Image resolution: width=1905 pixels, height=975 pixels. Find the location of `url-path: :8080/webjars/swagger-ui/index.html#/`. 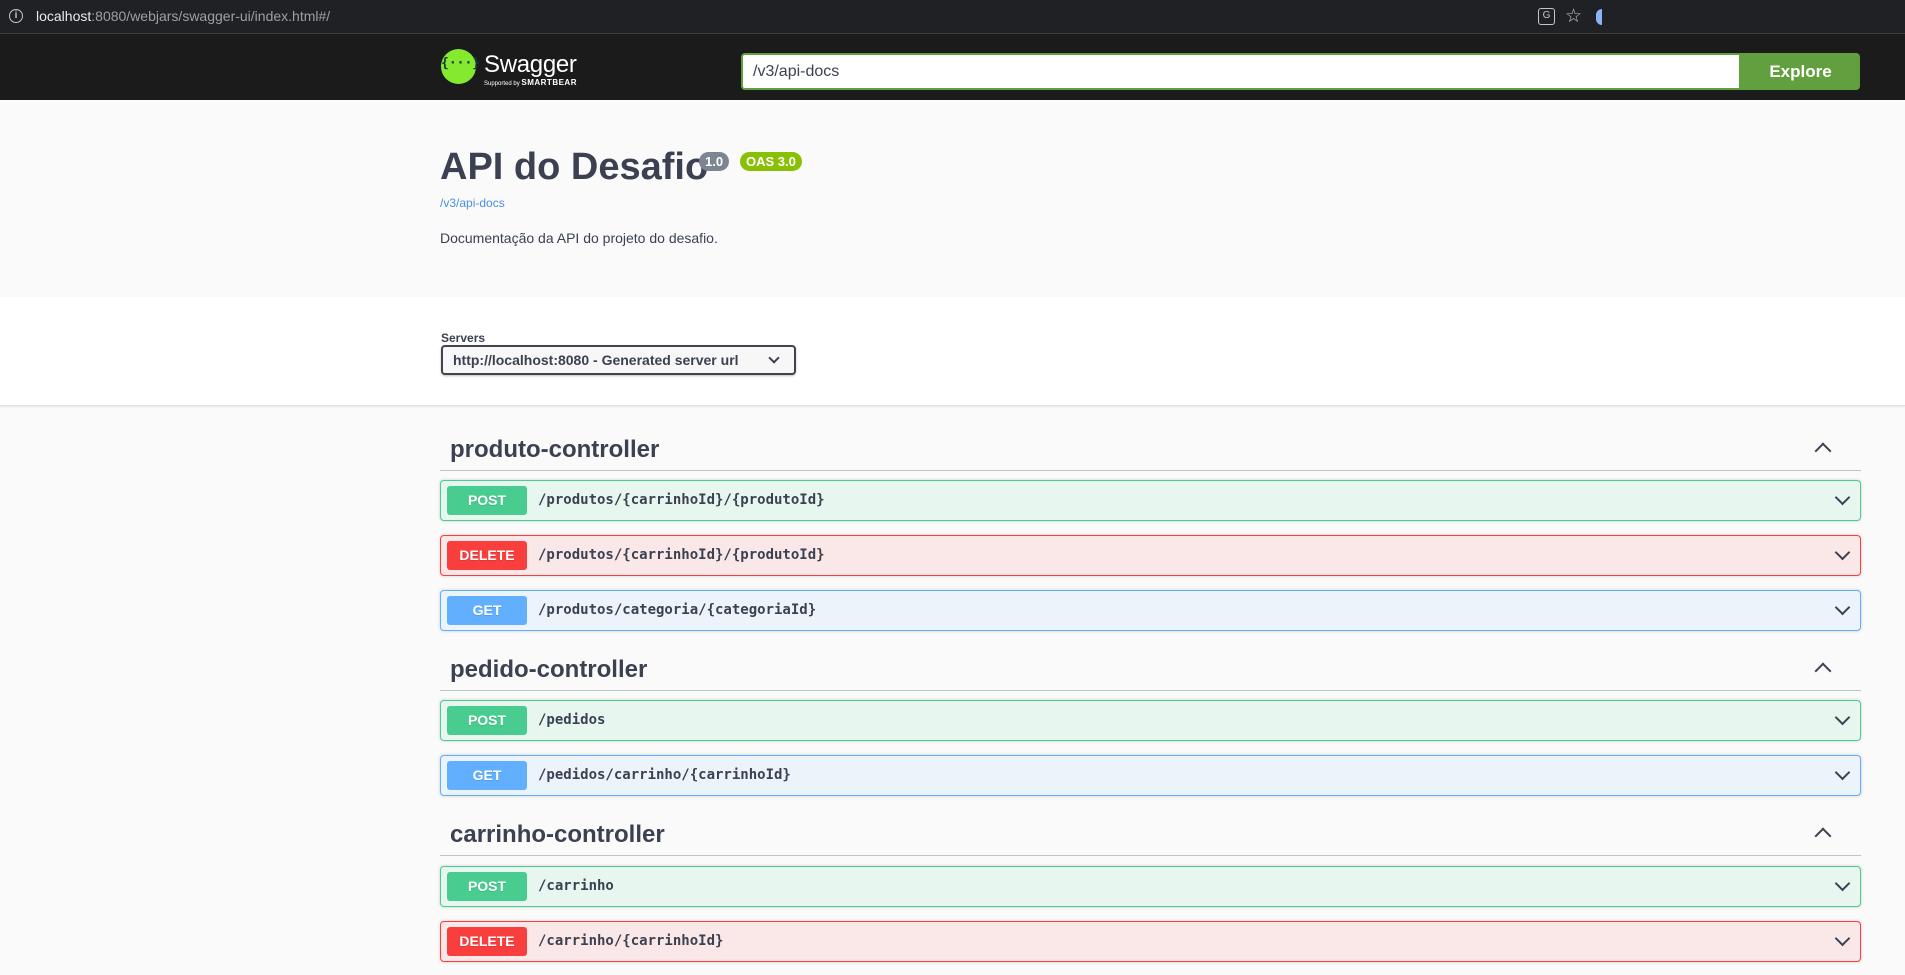

url-path: :8080/webjars/swagger-ui/index.html#/ is located at coordinates (211, 16).